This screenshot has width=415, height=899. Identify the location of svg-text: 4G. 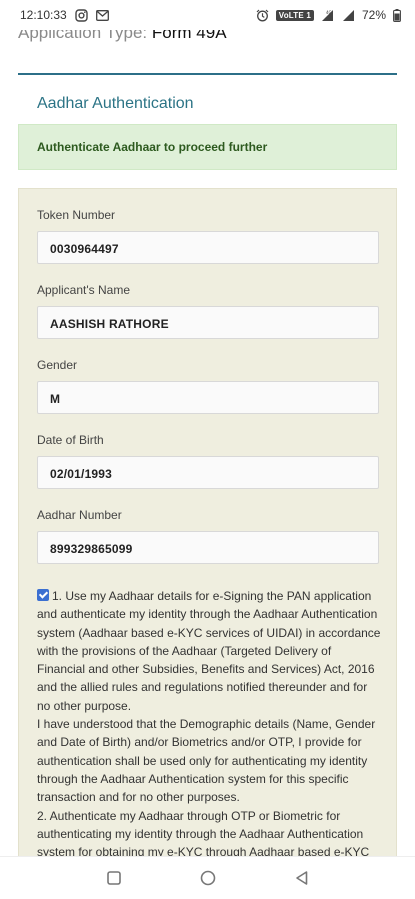
(329, 12).